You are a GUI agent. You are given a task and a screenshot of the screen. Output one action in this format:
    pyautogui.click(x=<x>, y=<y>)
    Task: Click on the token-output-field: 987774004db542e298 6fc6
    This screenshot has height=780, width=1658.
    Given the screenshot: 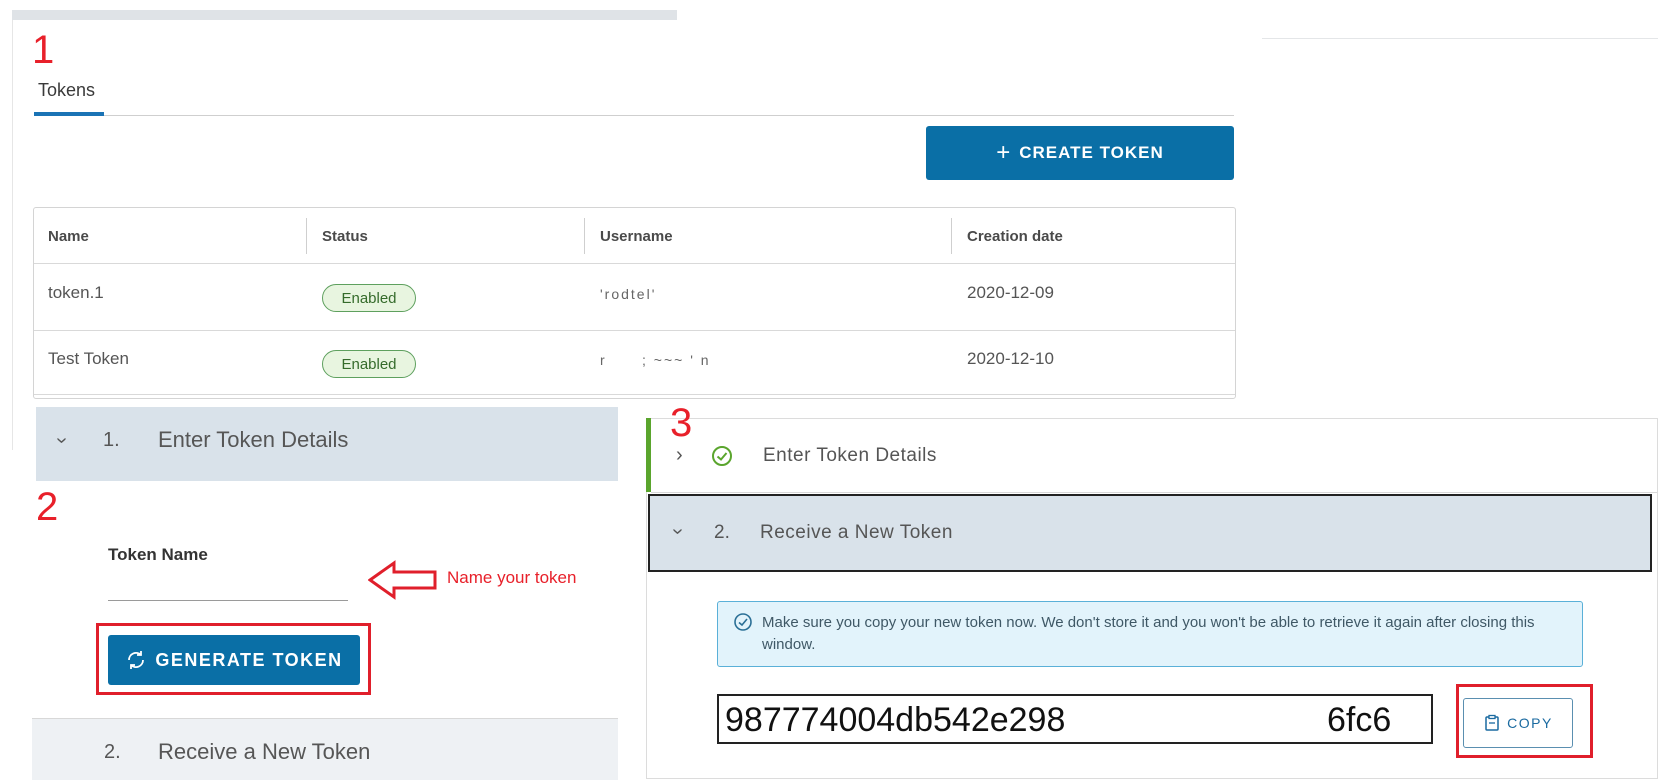 What is the action you would take?
    pyautogui.click(x=1075, y=719)
    